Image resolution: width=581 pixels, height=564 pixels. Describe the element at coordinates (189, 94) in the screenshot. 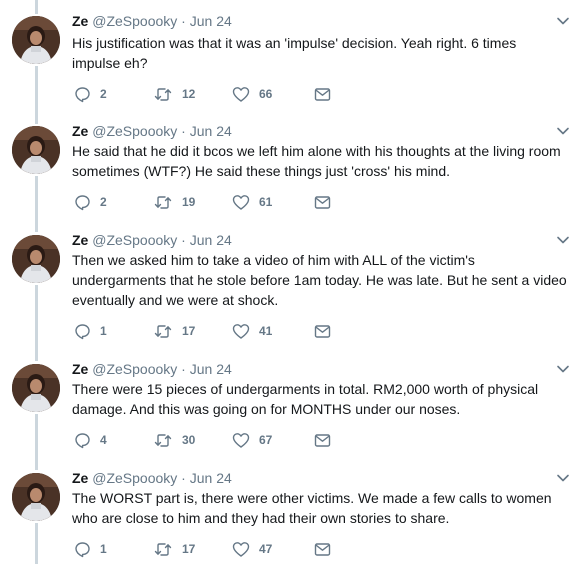

I see `retweet-count: 12` at that location.